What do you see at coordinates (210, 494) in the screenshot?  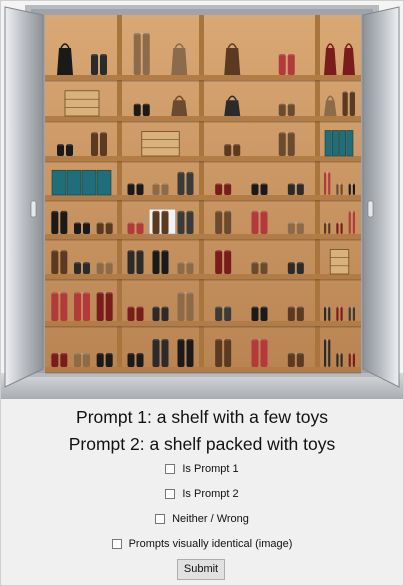 I see `option-label: Is Prompt 2` at bounding box center [210, 494].